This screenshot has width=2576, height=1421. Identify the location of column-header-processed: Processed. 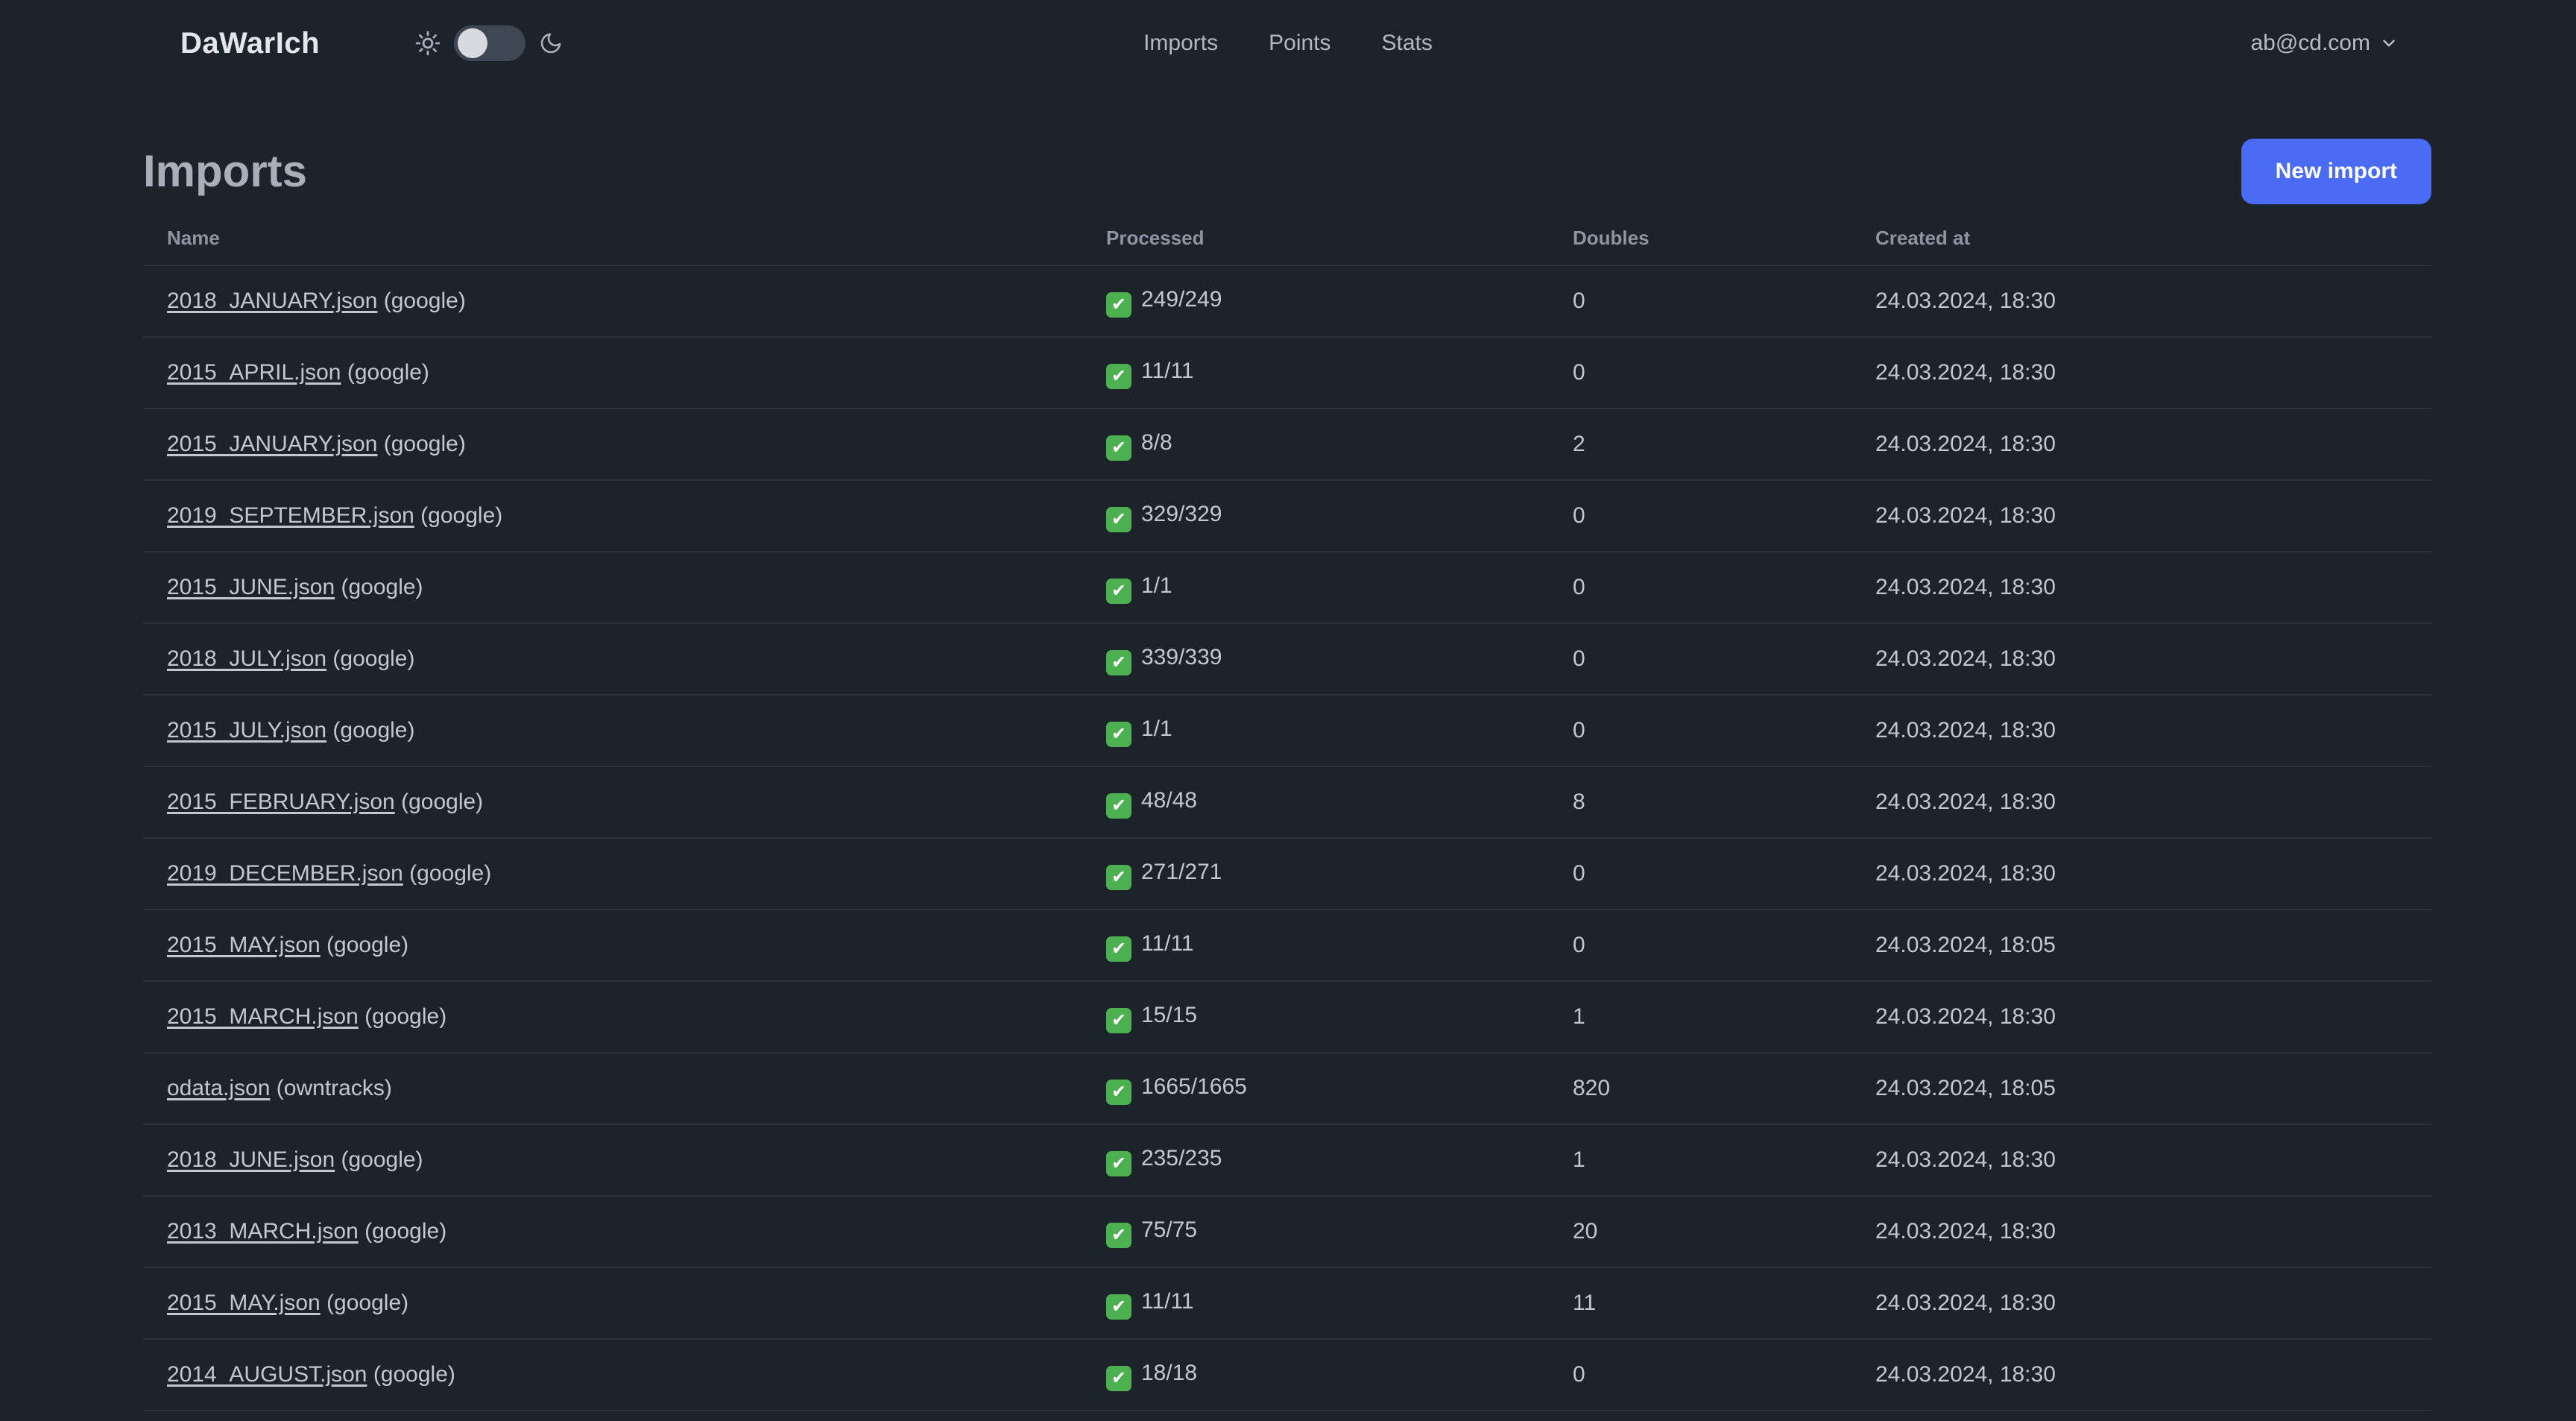
(1315, 241).